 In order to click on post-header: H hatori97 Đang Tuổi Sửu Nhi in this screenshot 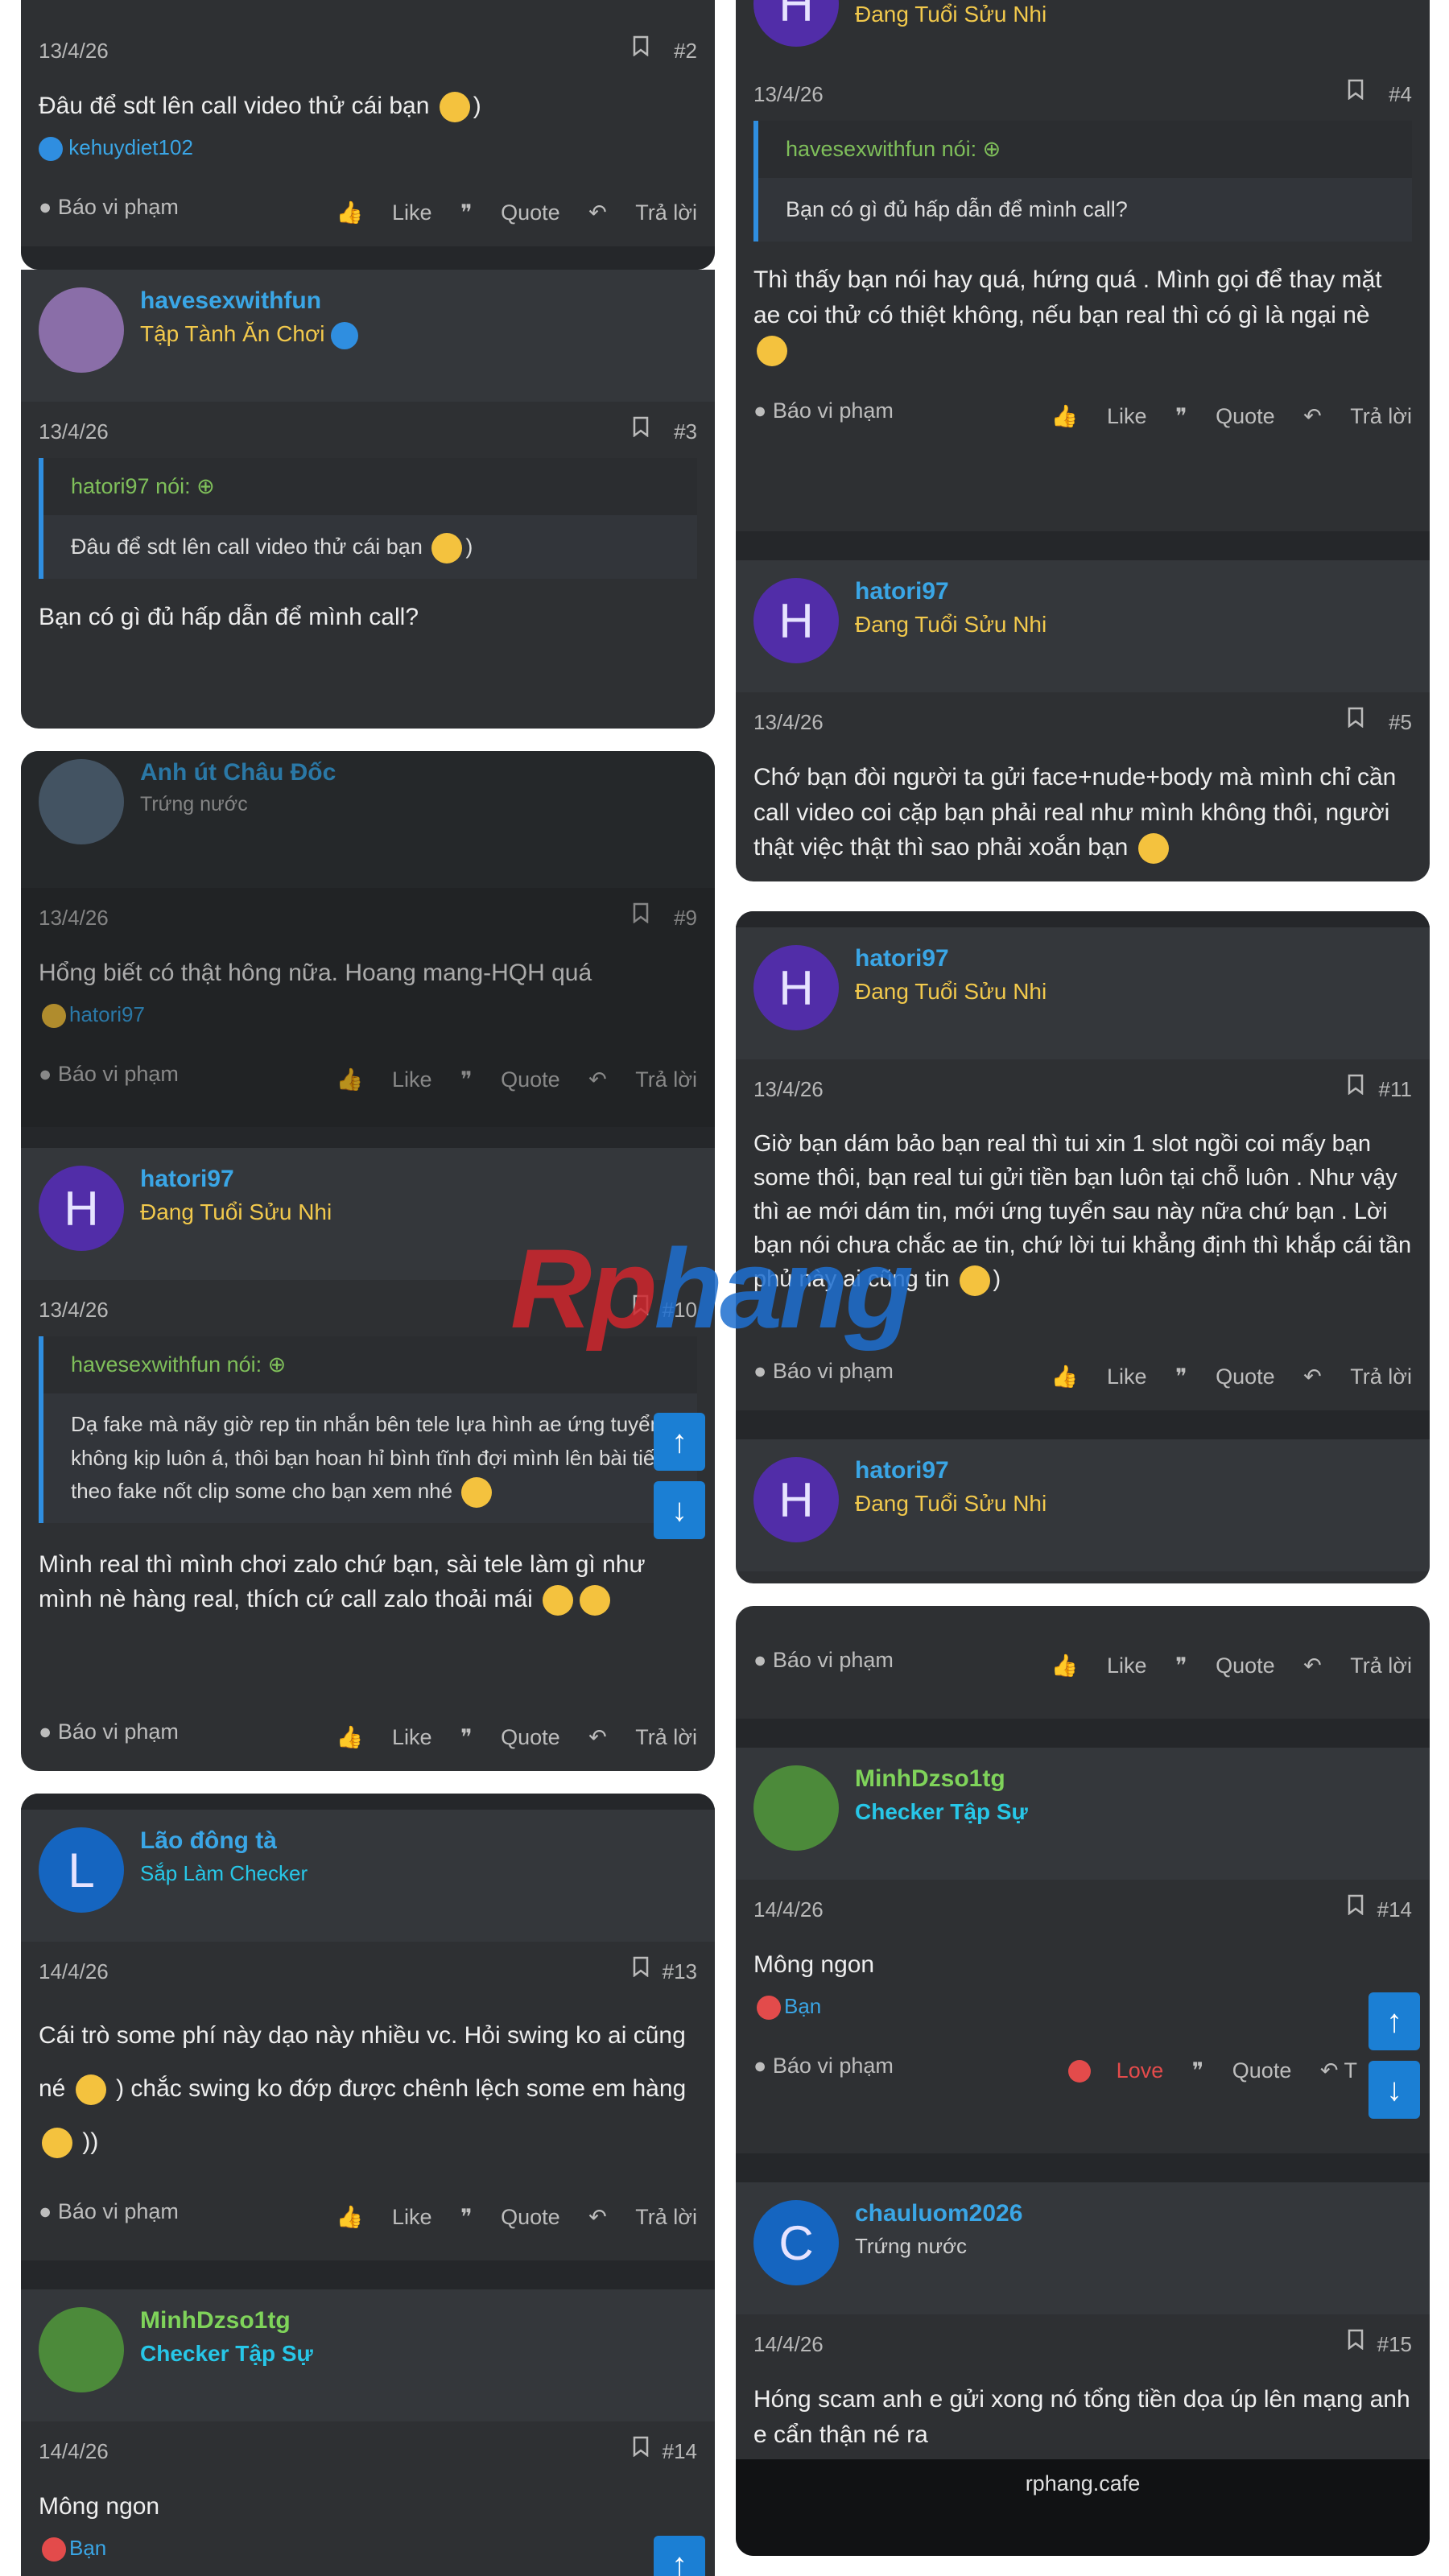, I will do `click(1083, 985)`.